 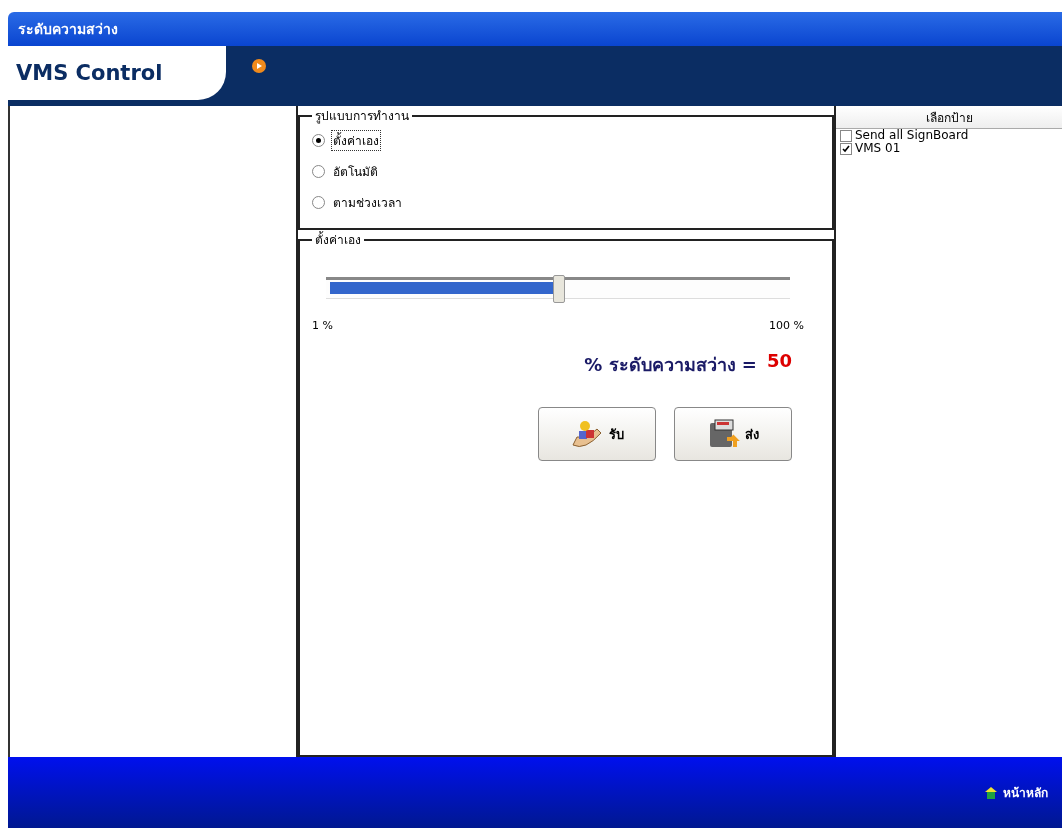 What do you see at coordinates (89, 73) in the screenshot?
I see `logo-text: VMS Control` at bounding box center [89, 73].